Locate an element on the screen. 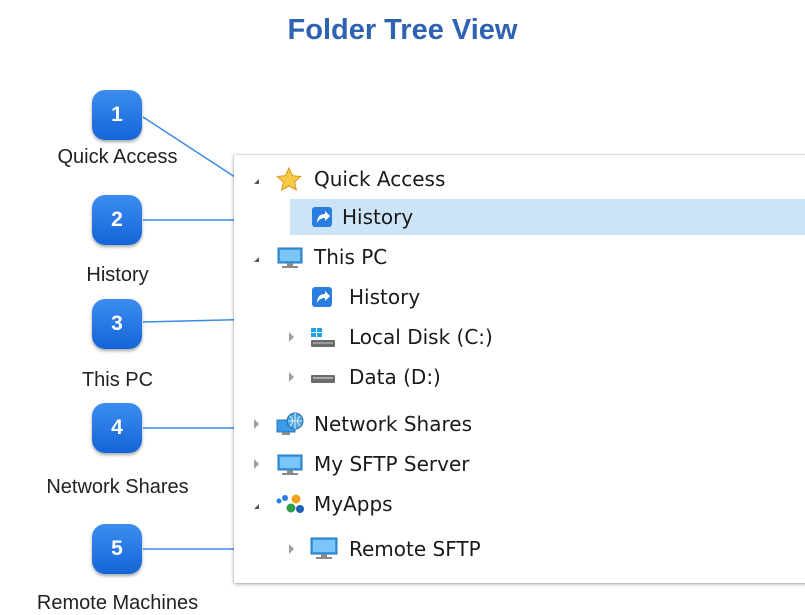 The width and height of the screenshot is (805, 615). tree-item-my-sftp-server: My SFTP Server is located at coordinates (519, 464).